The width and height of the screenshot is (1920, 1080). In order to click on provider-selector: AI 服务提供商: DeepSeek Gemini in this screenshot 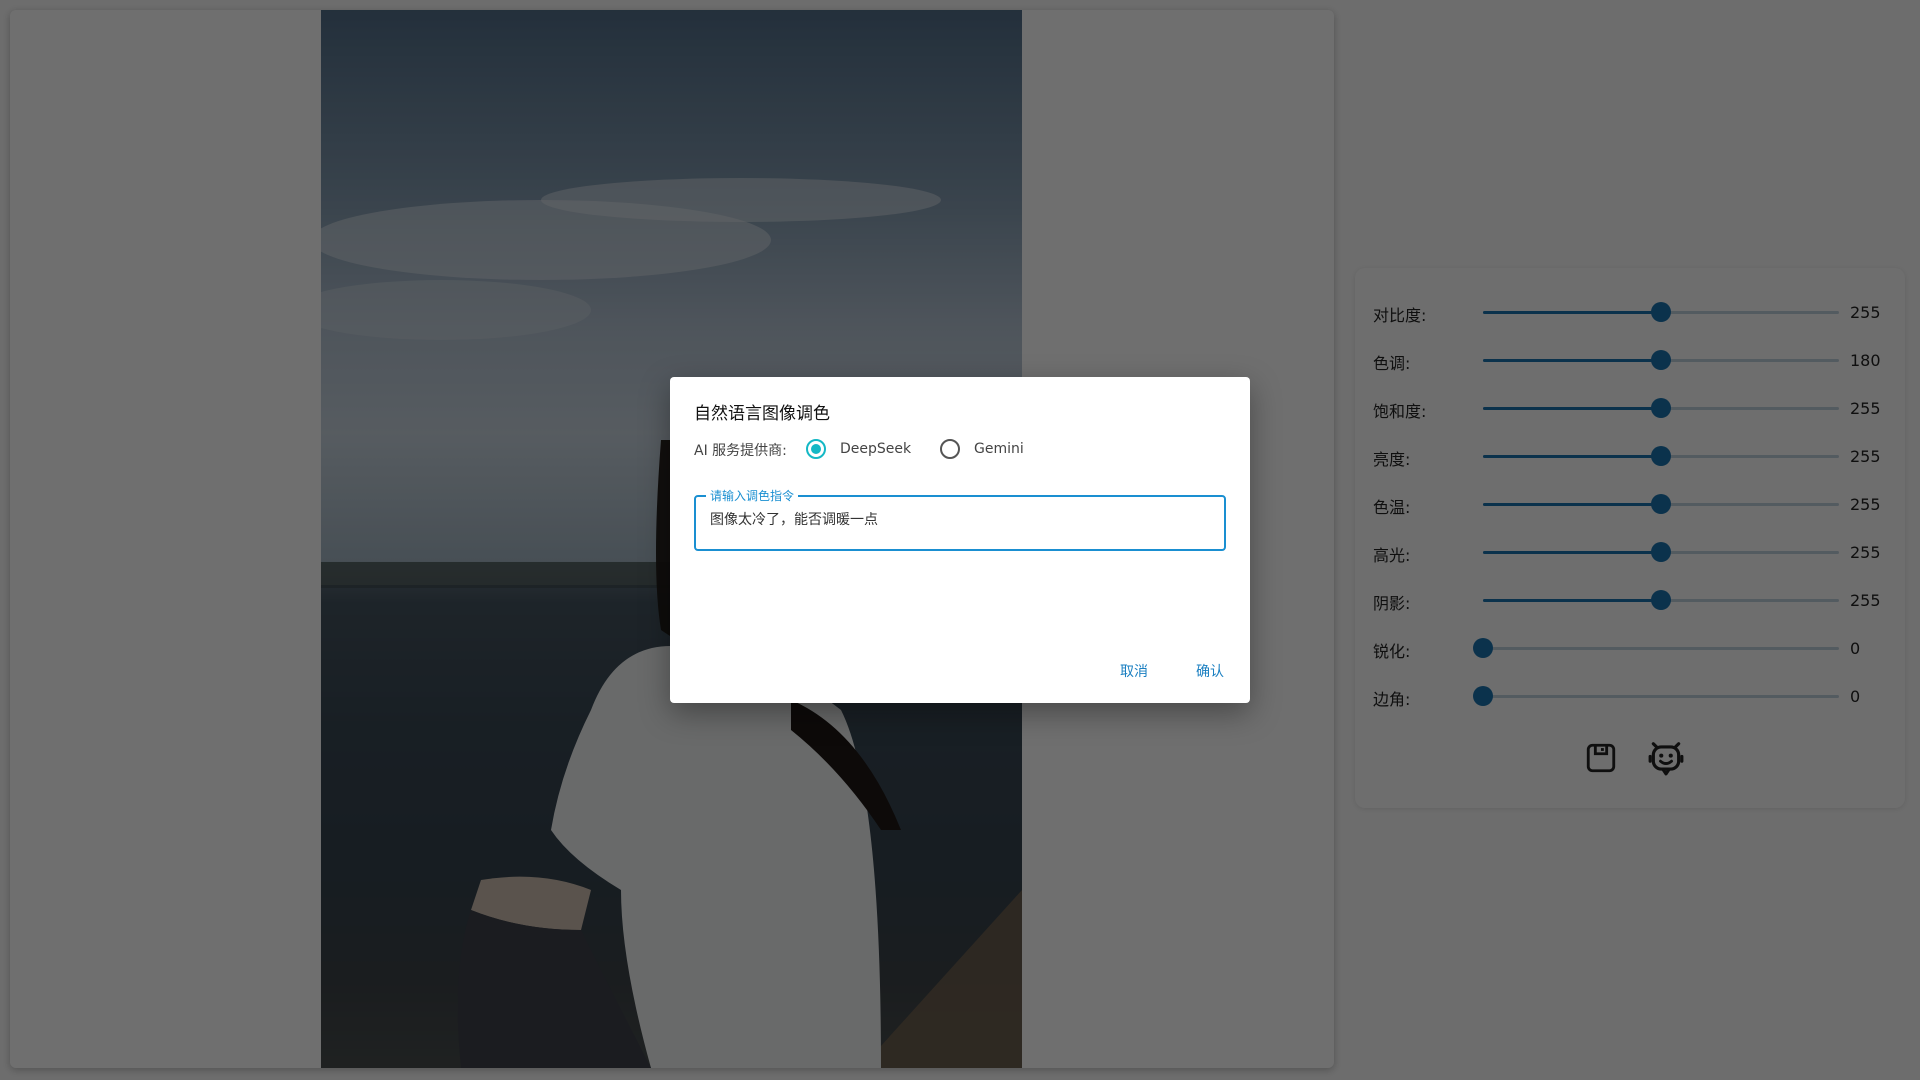, I will do `click(964, 449)`.